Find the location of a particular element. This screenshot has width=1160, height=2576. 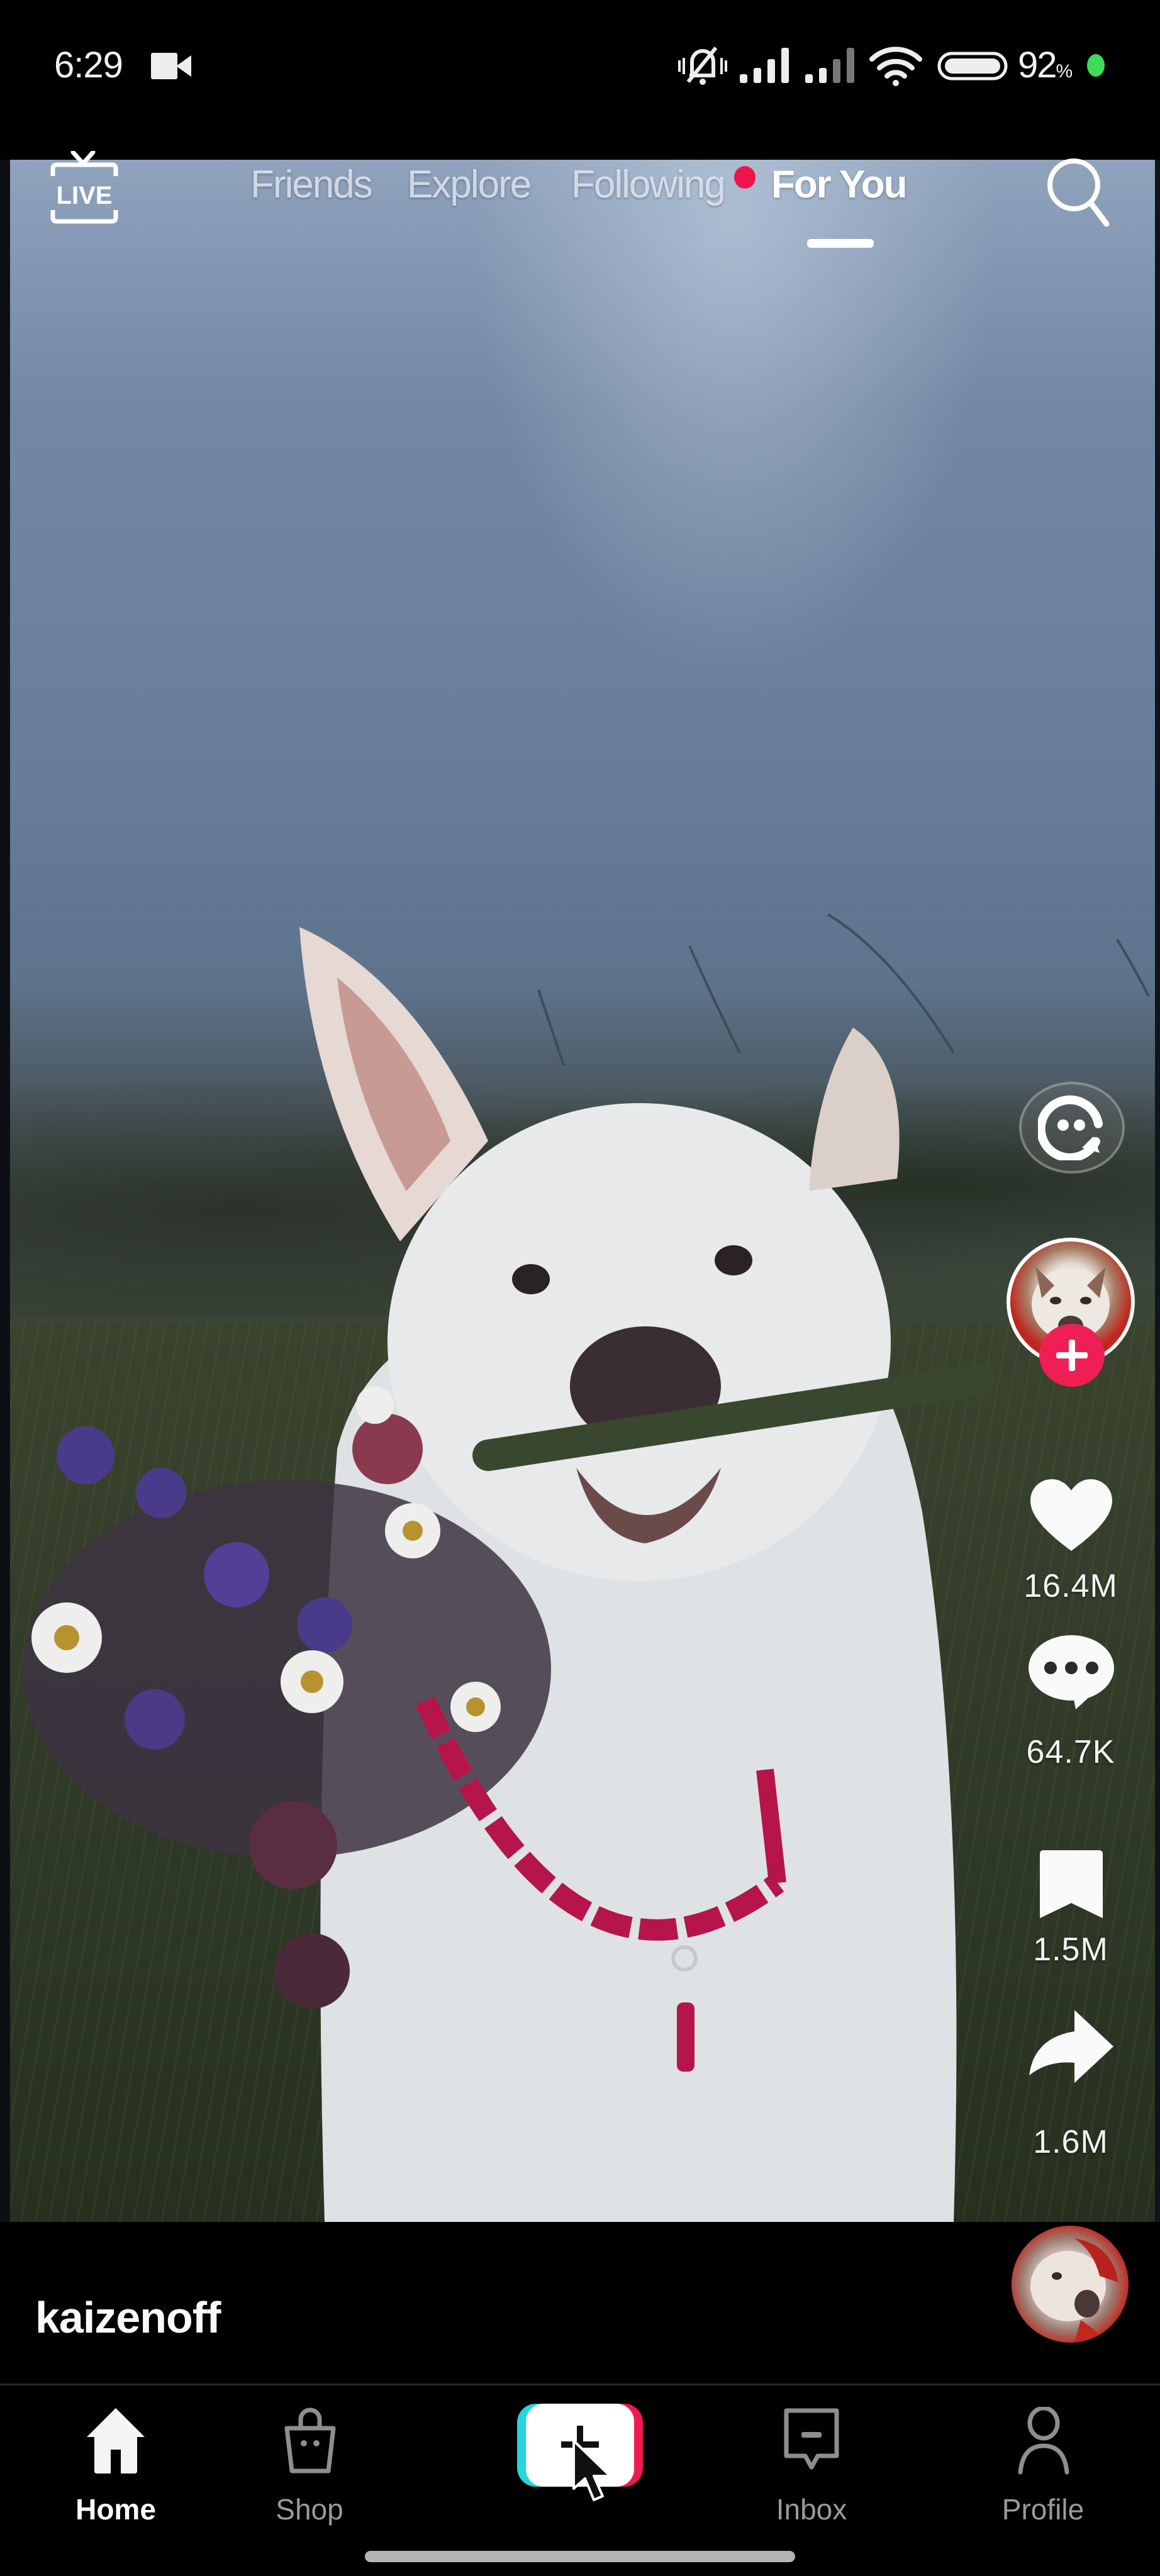

ai-assistant-button is located at coordinates (1072, 1128).